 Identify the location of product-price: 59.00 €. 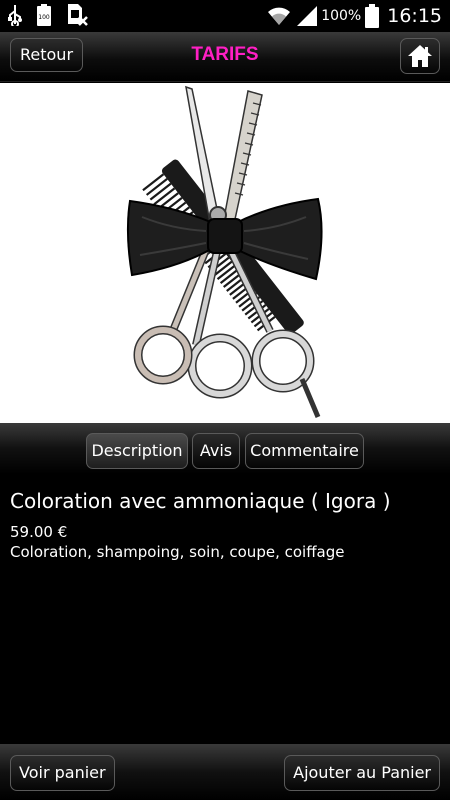
(39, 532).